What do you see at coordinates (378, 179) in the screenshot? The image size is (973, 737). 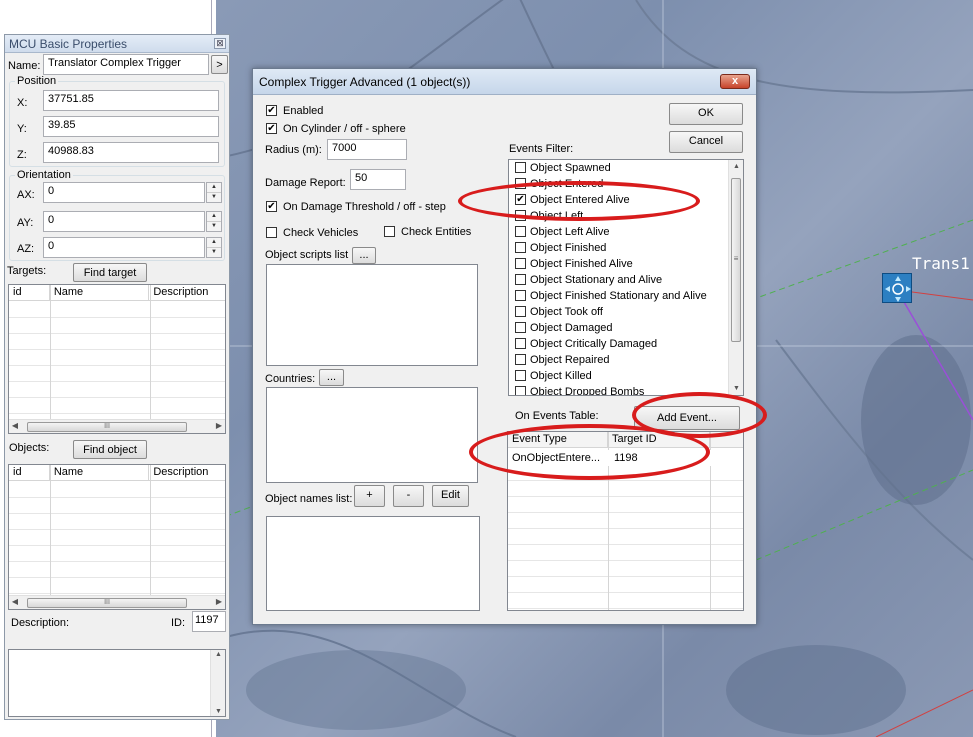 I see `damage-report-field: 50` at bounding box center [378, 179].